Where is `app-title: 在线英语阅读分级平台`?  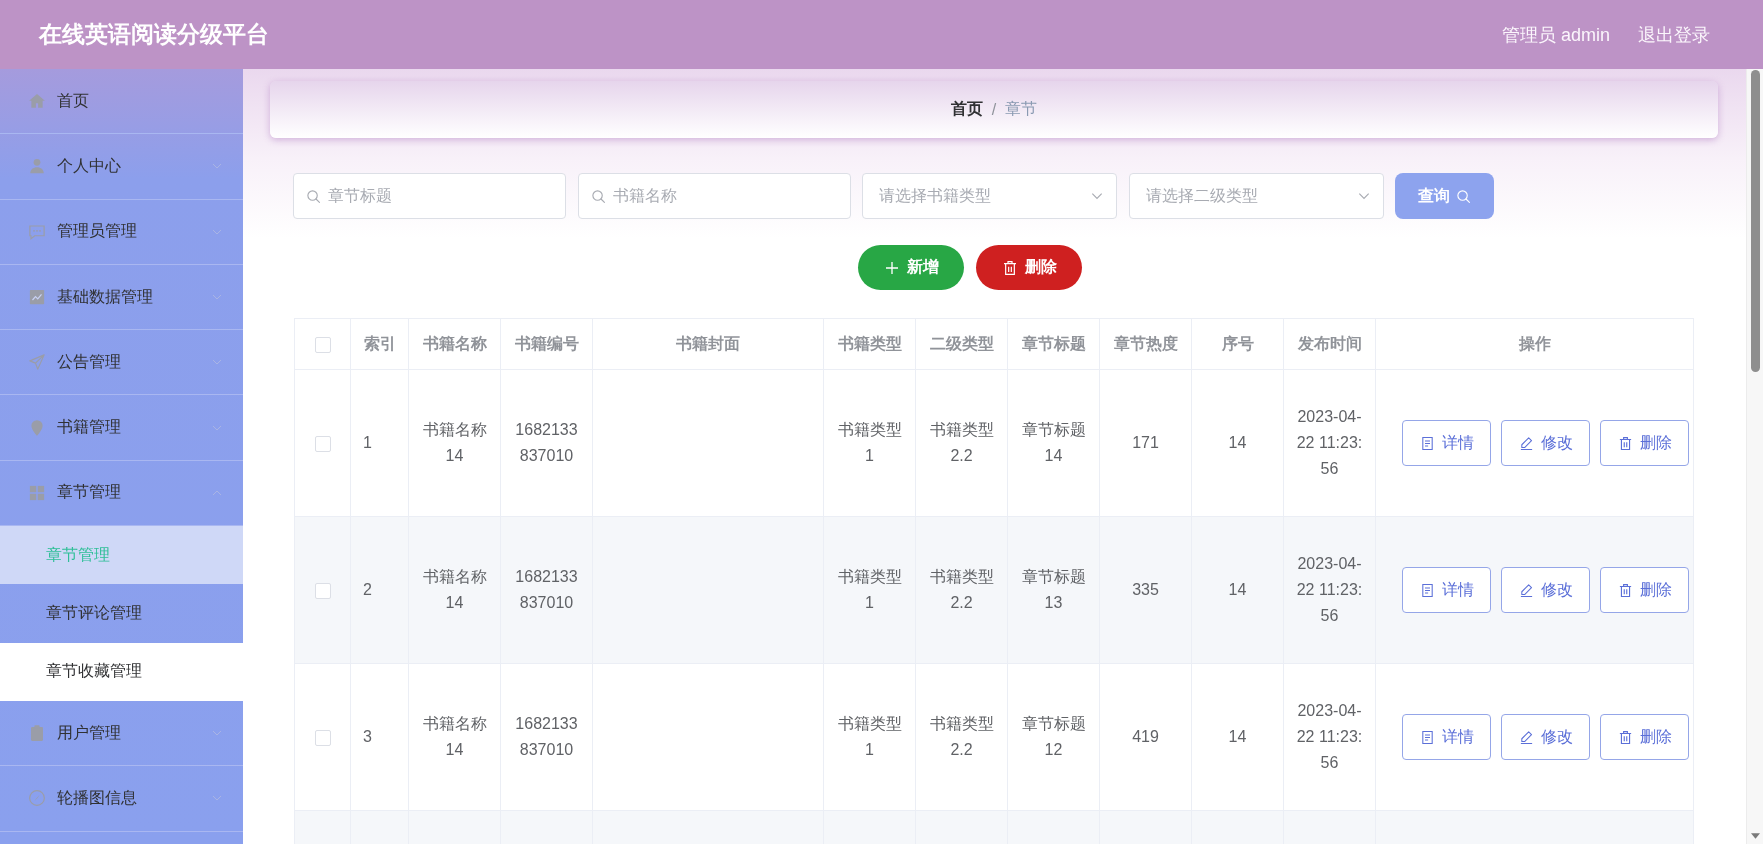
app-title: 在线英语阅读分级平台 is located at coordinates (154, 34).